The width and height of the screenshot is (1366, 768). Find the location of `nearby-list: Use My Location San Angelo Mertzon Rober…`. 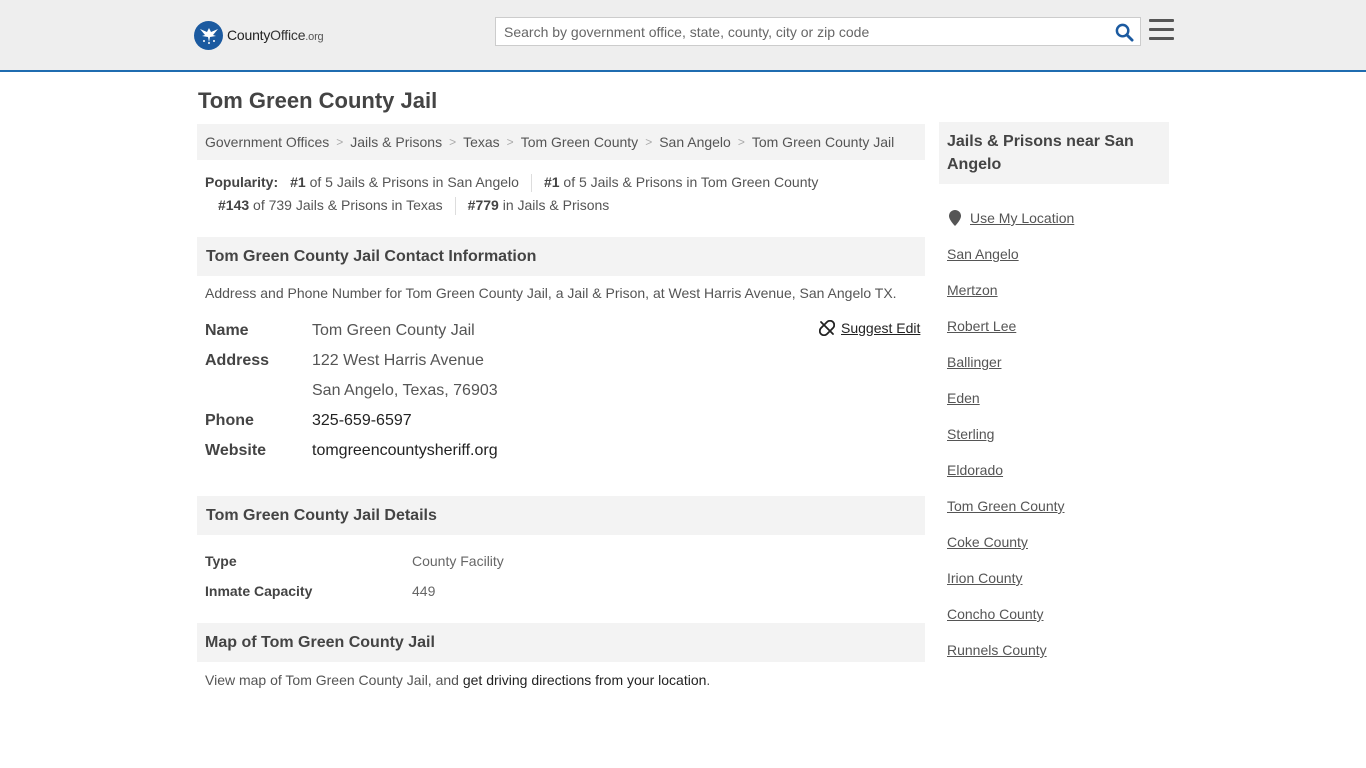

nearby-list: Use My Location San Angelo Mertzon Rober… is located at coordinates (1058, 434).